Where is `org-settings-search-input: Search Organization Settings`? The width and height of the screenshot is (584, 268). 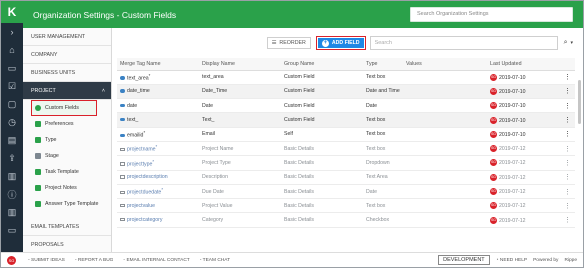
org-settings-search-input: Search Organization Settings is located at coordinates (491, 14).